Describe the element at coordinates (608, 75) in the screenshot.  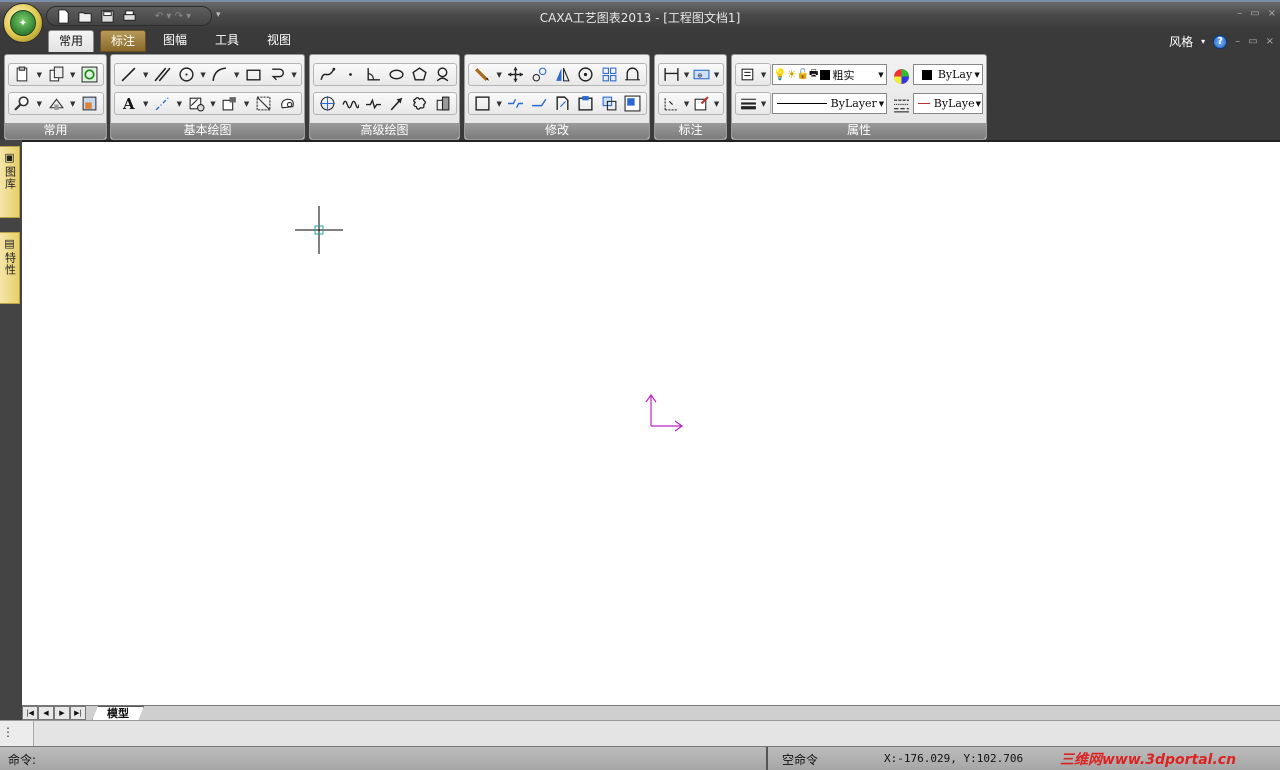
I see `array-icon` at that location.